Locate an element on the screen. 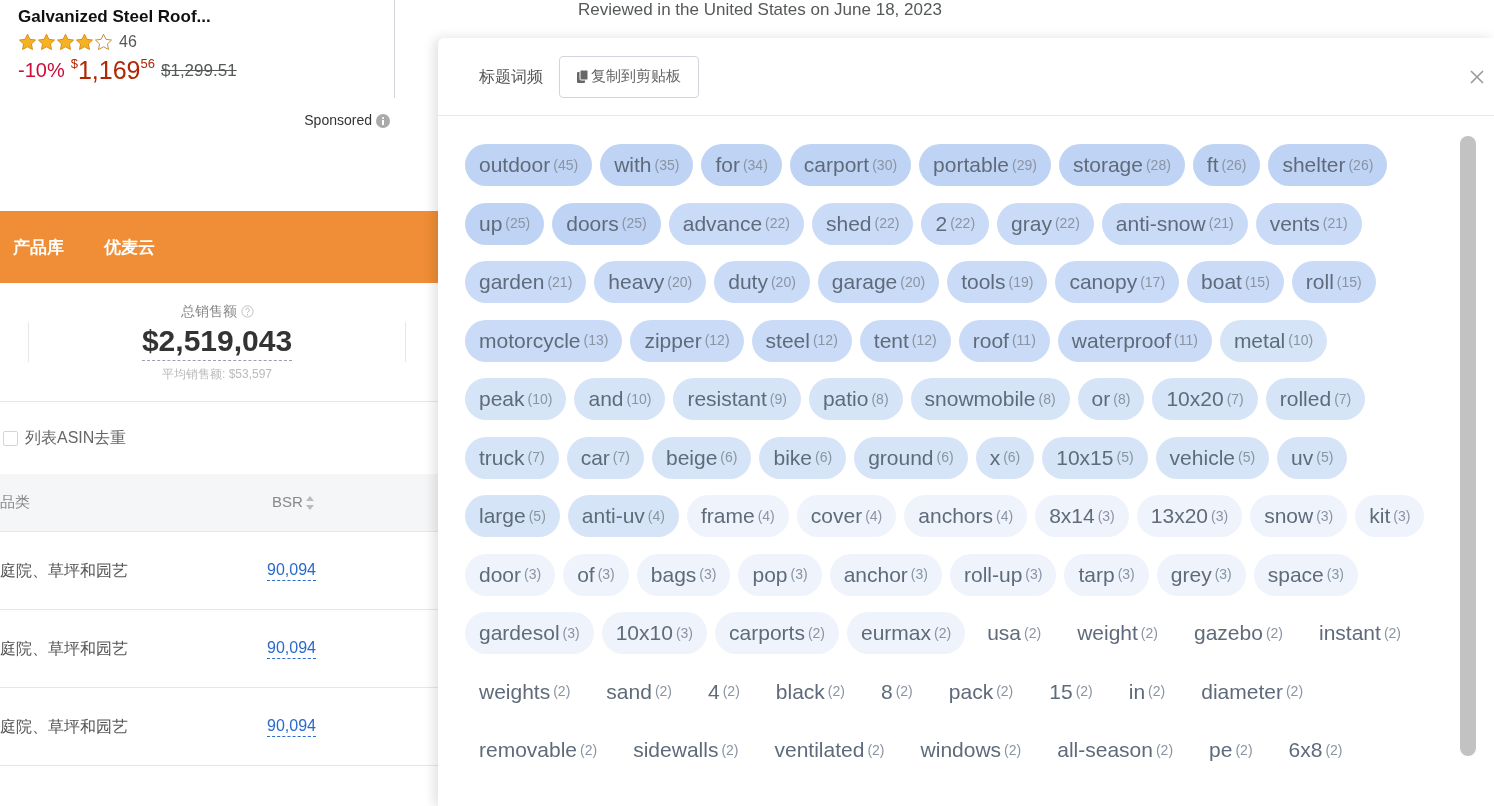 This screenshot has height=806, width=1494. word-tag: shelter(26) is located at coordinates (1328, 165).